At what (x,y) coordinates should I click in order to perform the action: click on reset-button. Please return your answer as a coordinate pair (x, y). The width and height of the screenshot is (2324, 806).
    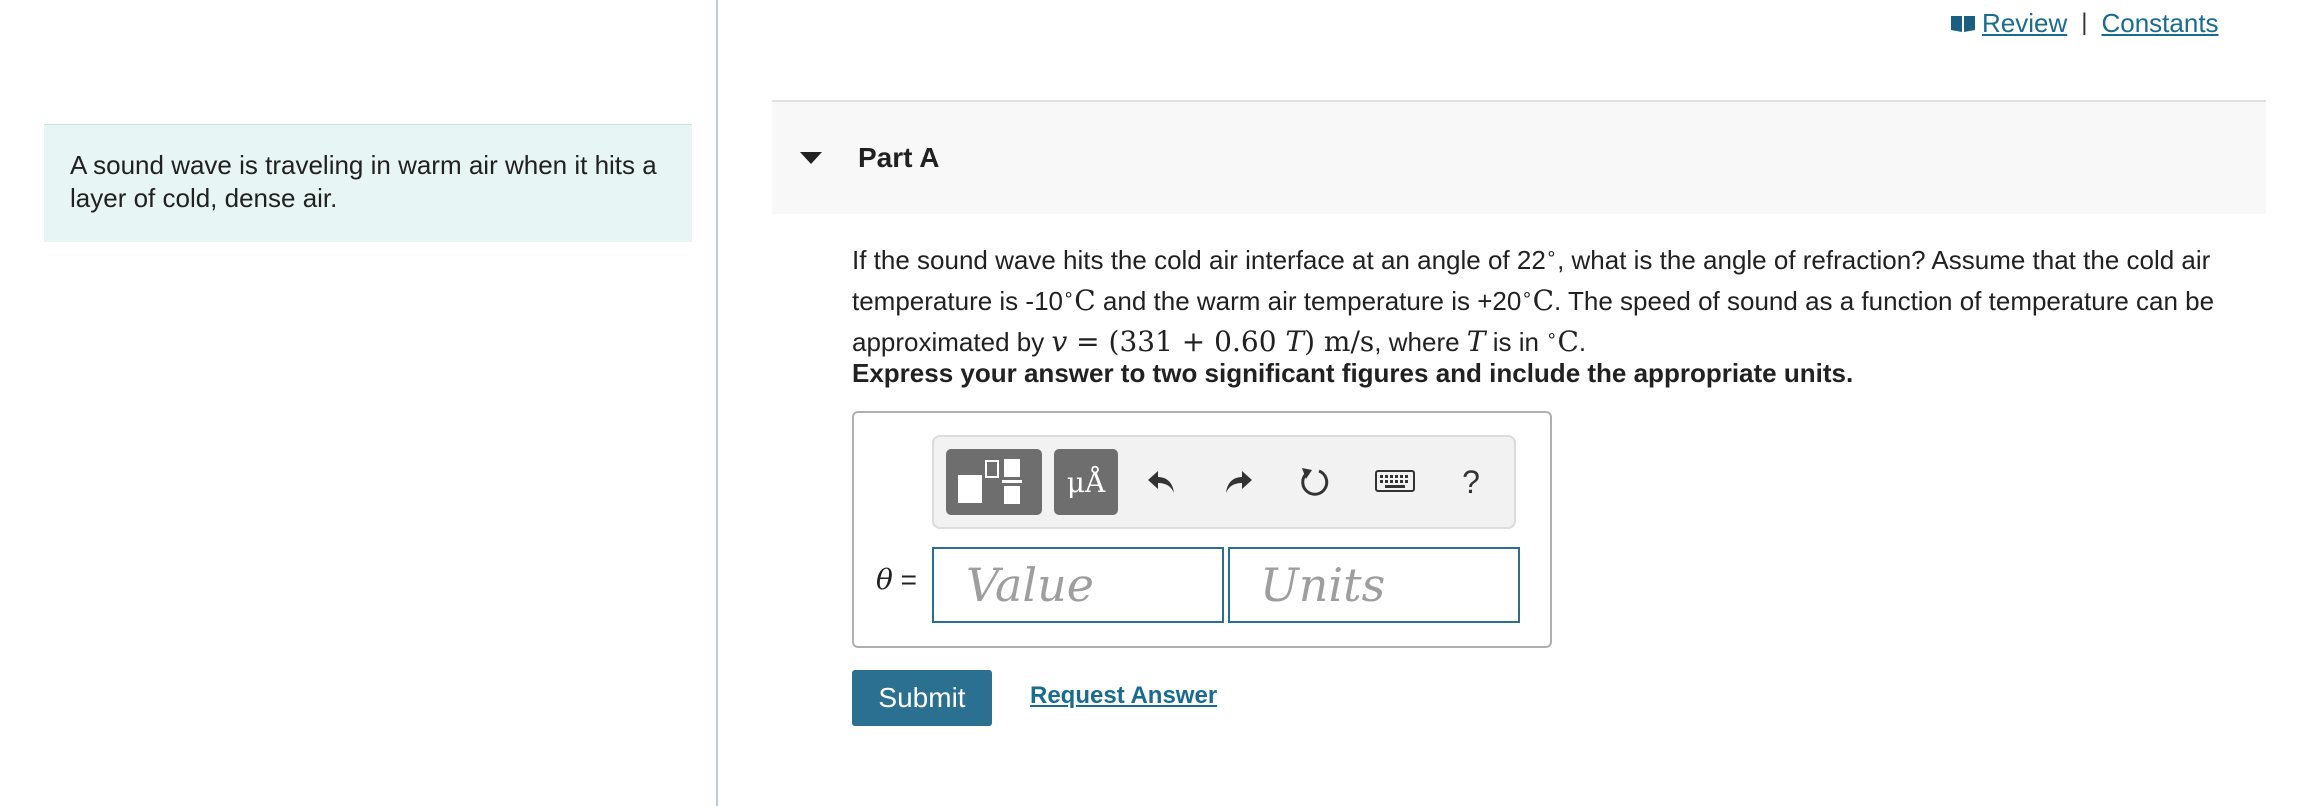
    Looking at the image, I should click on (1315, 482).